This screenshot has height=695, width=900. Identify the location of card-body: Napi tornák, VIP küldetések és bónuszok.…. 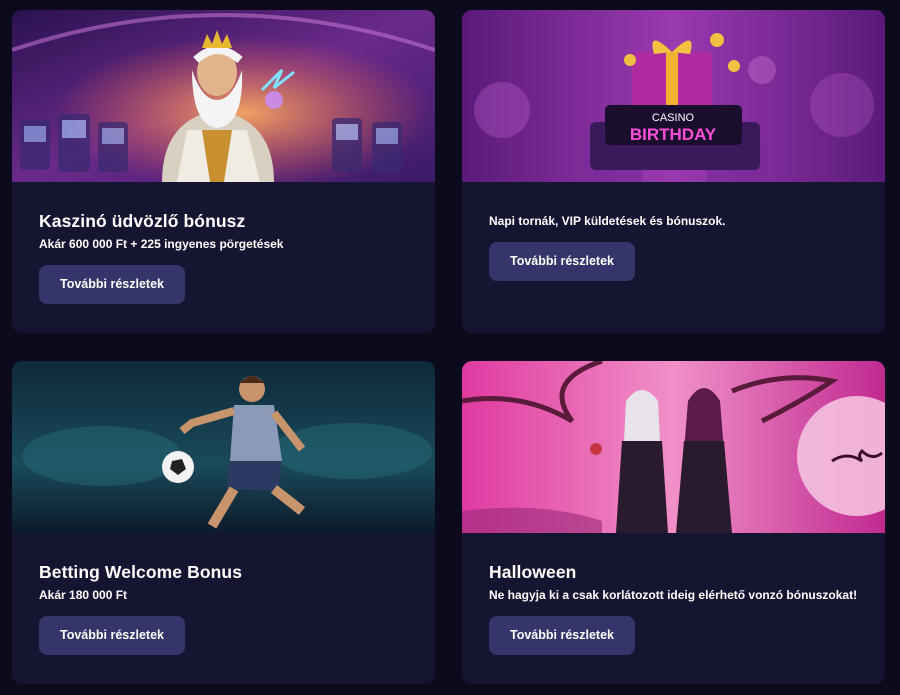
(677, 257).